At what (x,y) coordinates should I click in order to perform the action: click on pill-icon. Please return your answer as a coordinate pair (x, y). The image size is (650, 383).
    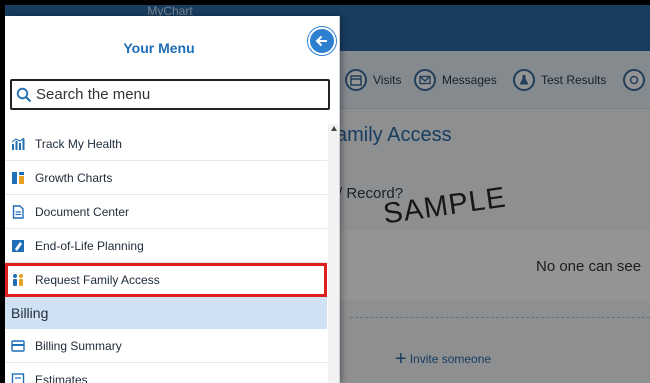
    Looking at the image, I should click on (634, 80).